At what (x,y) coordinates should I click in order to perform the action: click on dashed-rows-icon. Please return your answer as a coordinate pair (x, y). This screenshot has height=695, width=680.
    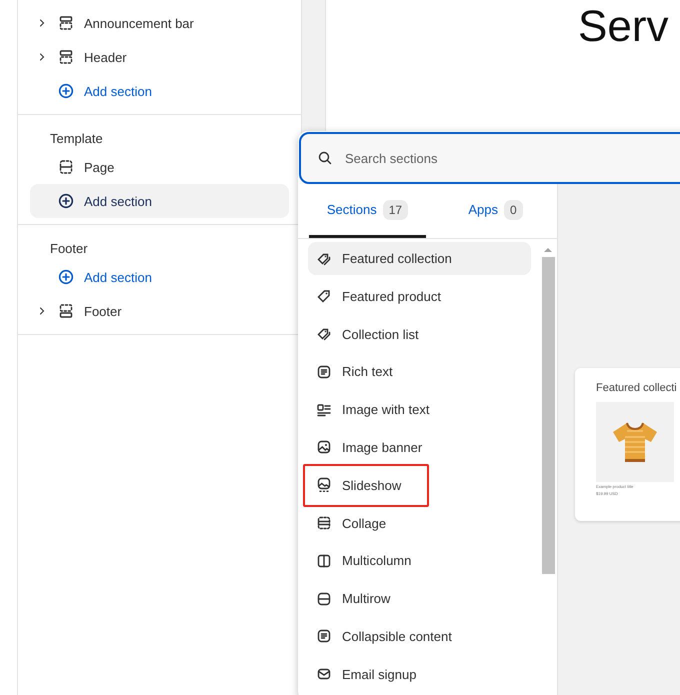
    Looking at the image, I should click on (324, 523).